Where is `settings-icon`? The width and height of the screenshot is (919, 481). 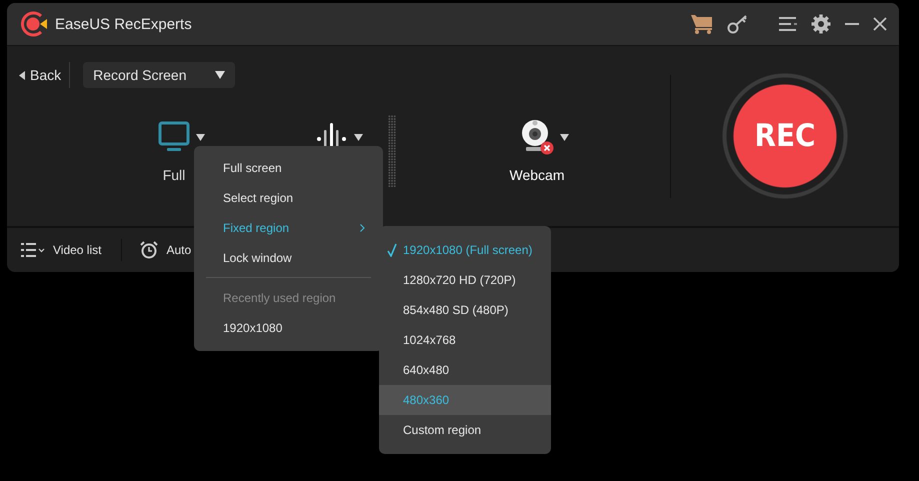 settings-icon is located at coordinates (821, 24).